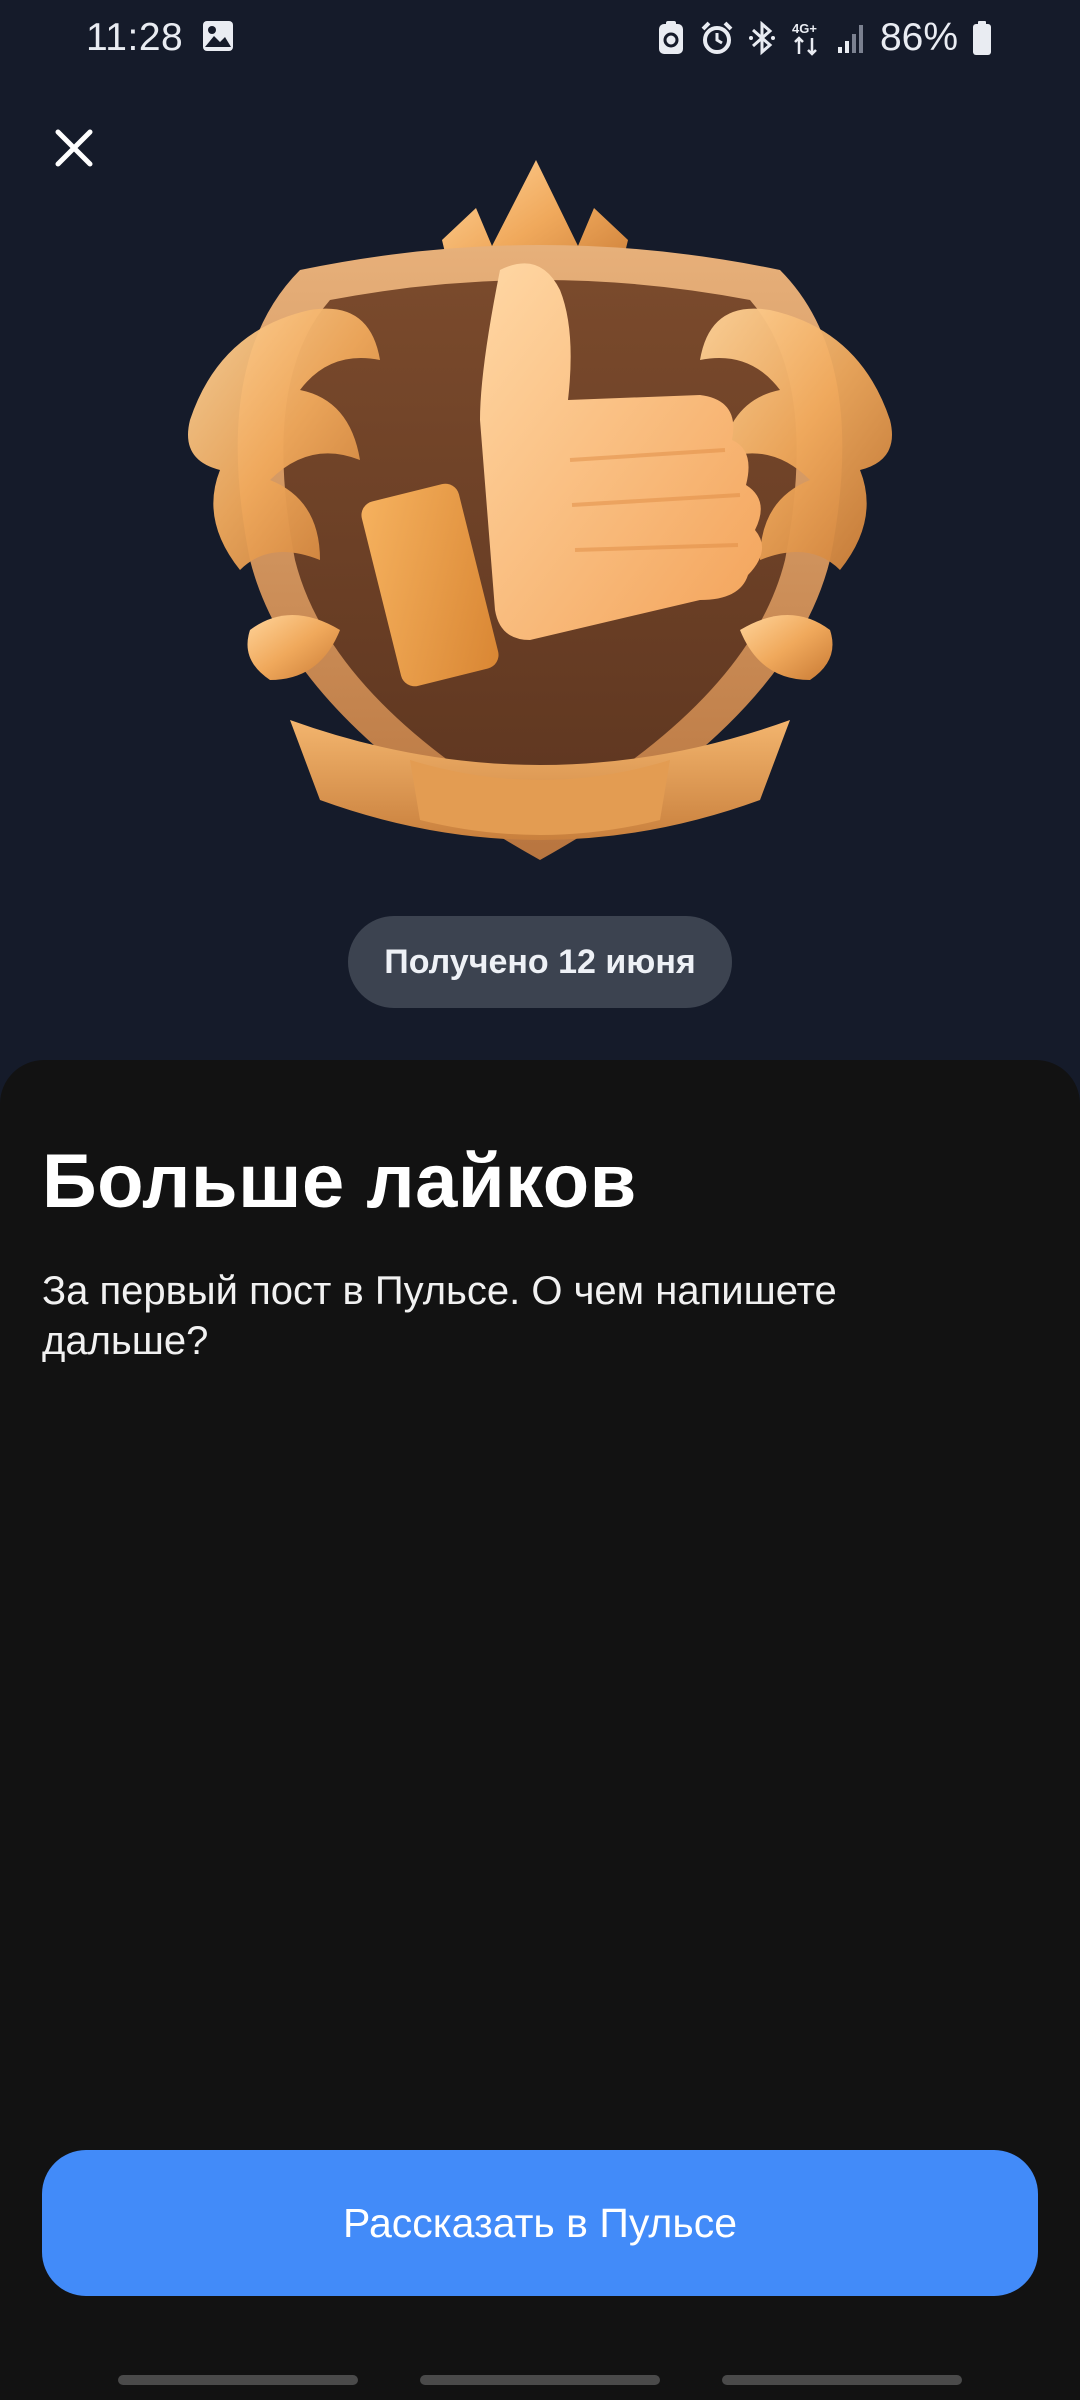 The width and height of the screenshot is (1080, 2400). What do you see at coordinates (540, 38) in the screenshot?
I see `status-bar: 11:28 4G+ 86%` at bounding box center [540, 38].